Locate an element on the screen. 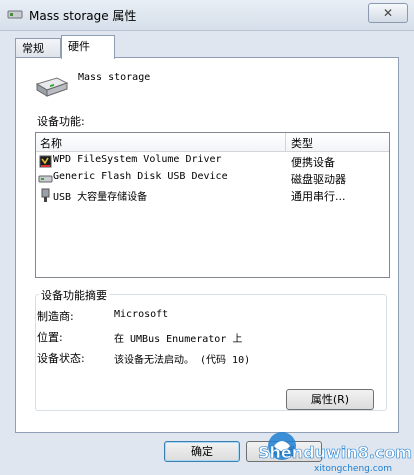  usb-icon is located at coordinates (45, 195).